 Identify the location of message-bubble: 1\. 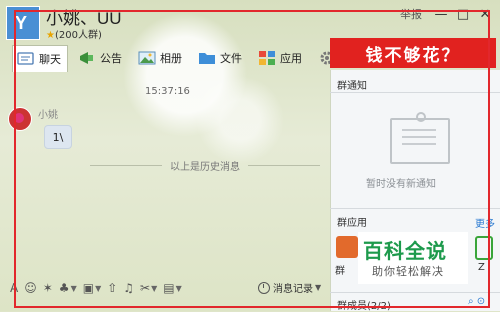
(58, 137).